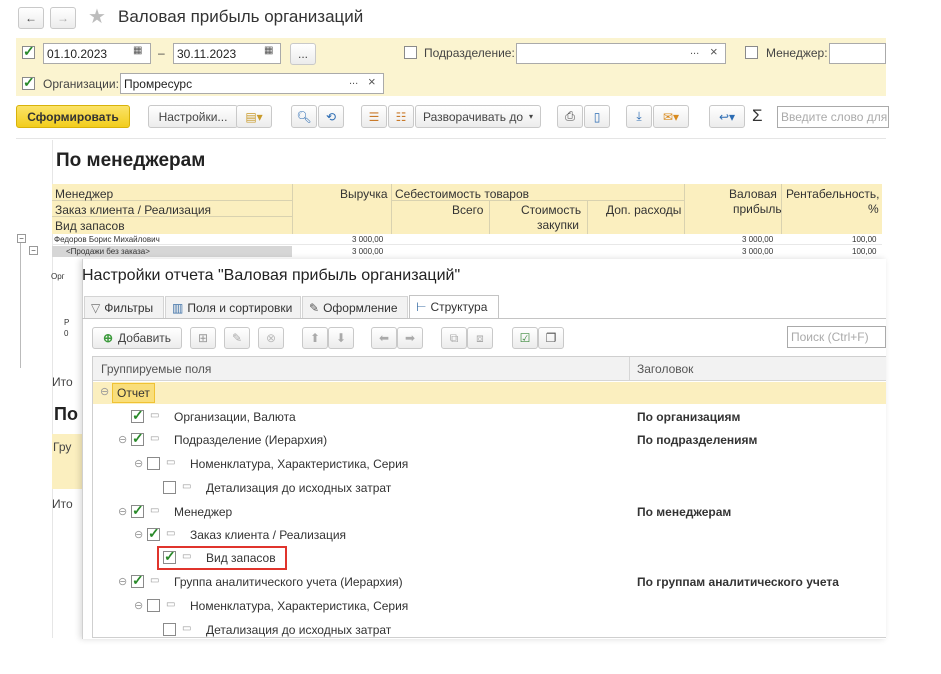  I want to click on tree-item-label: Вид запасов, so click(241, 558).